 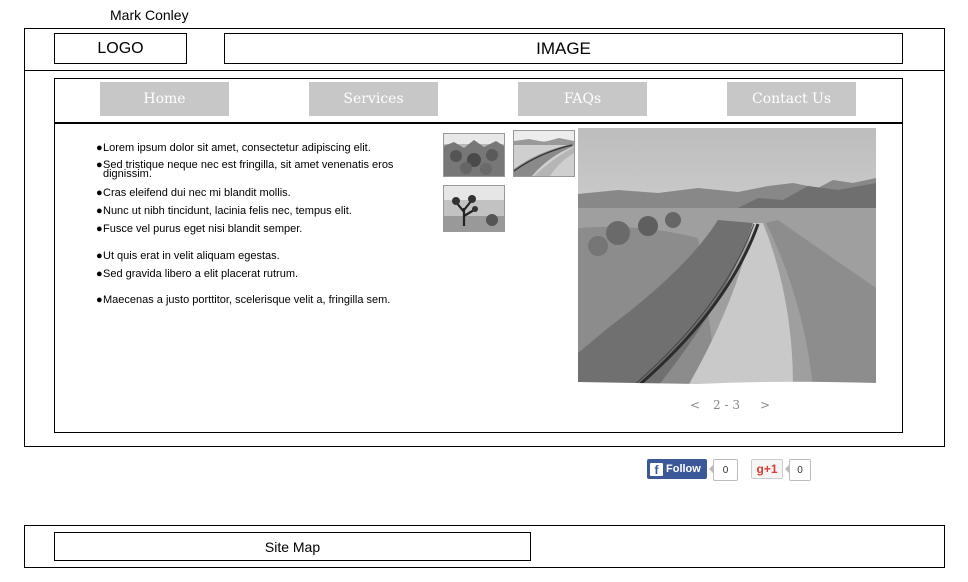 What do you see at coordinates (656, 469) in the screenshot?
I see `facebook-icon: f` at bounding box center [656, 469].